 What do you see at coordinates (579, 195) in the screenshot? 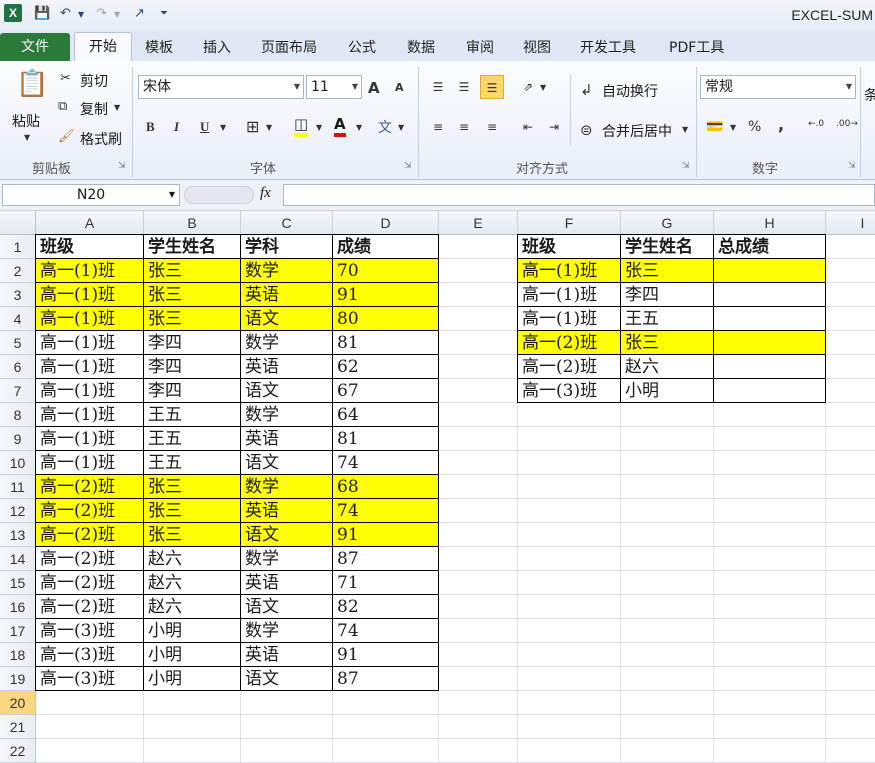
I see `formula-input` at bounding box center [579, 195].